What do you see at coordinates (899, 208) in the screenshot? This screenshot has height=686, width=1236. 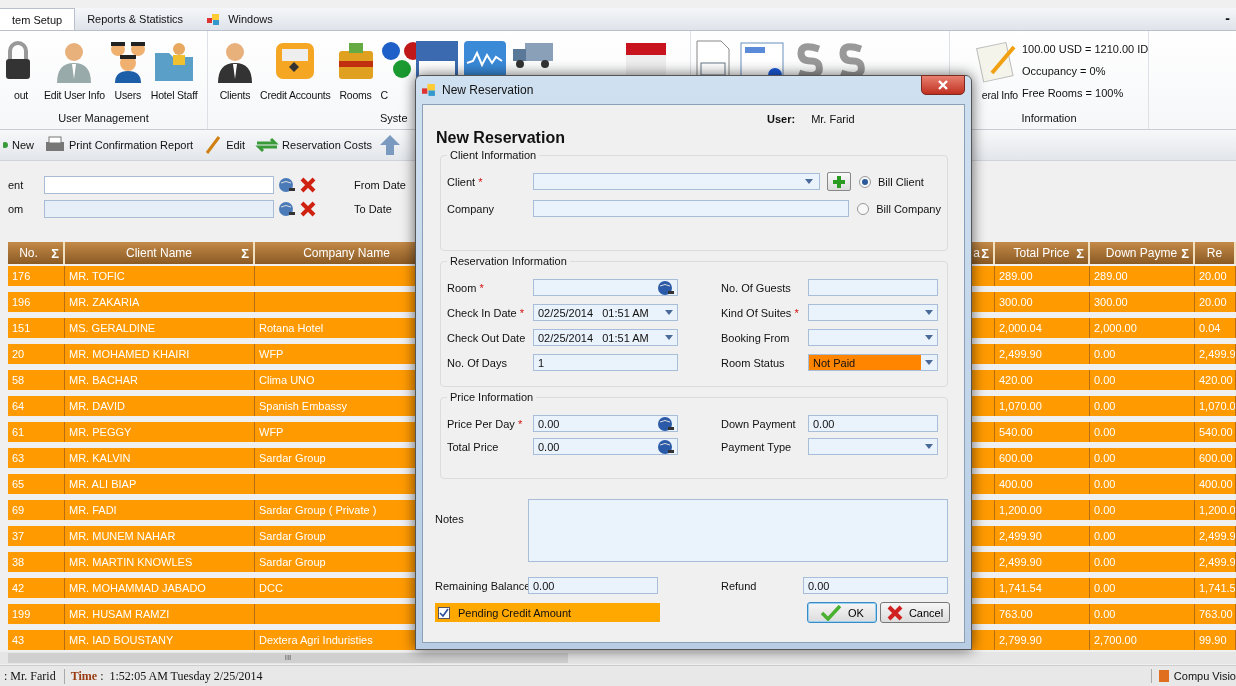 I see `radio-button: Bill Company` at bounding box center [899, 208].